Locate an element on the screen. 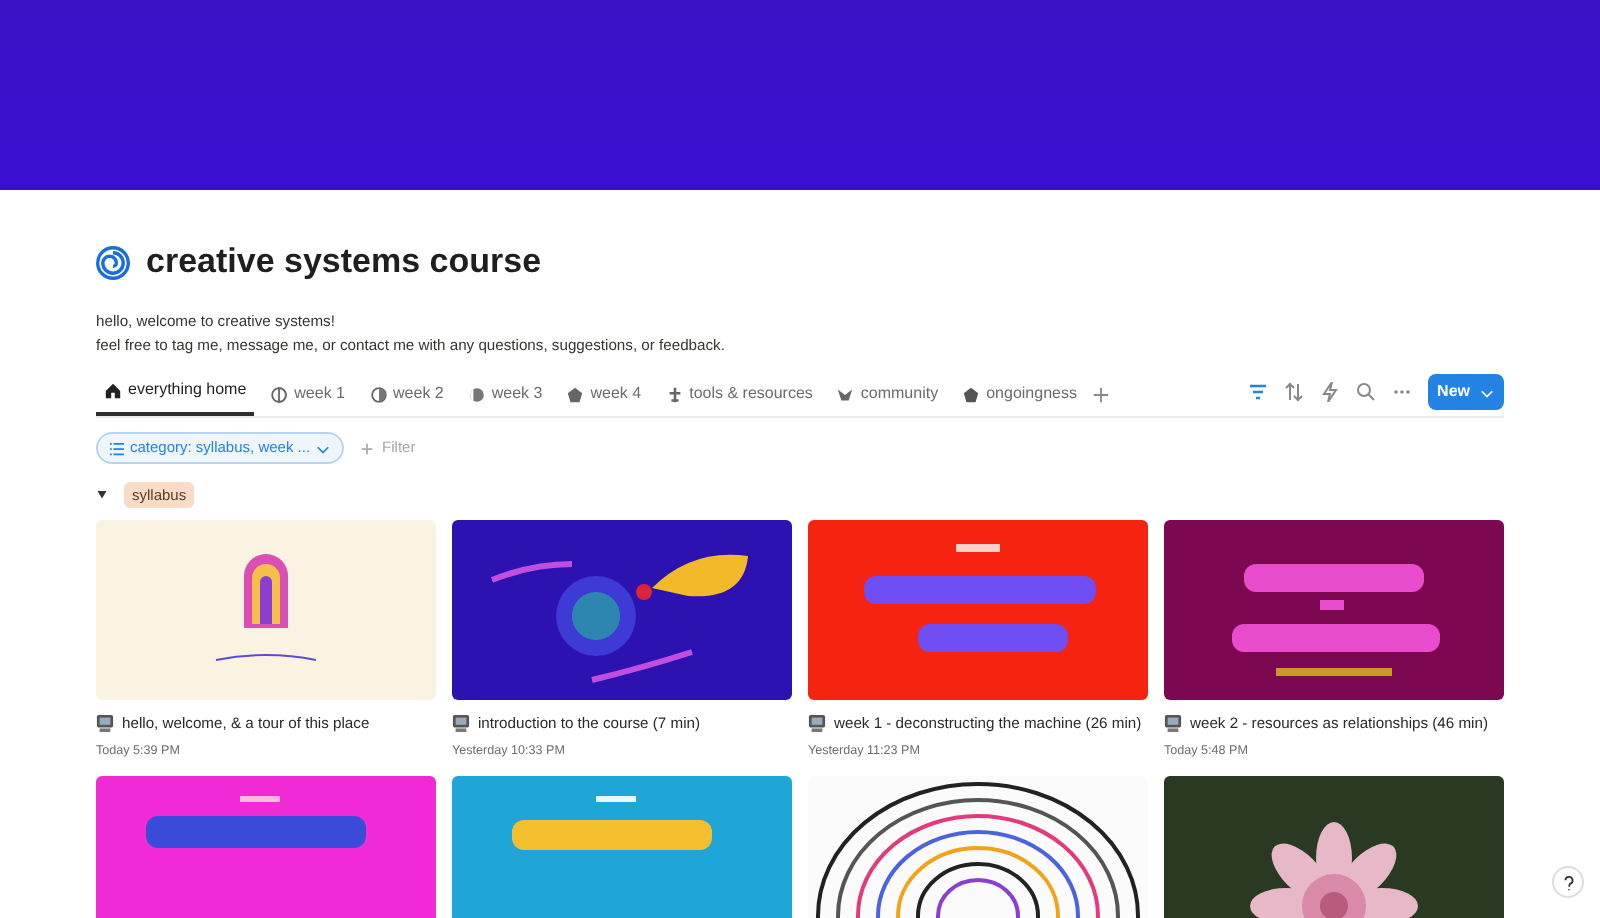  tab: week 4 is located at coordinates (604, 399).